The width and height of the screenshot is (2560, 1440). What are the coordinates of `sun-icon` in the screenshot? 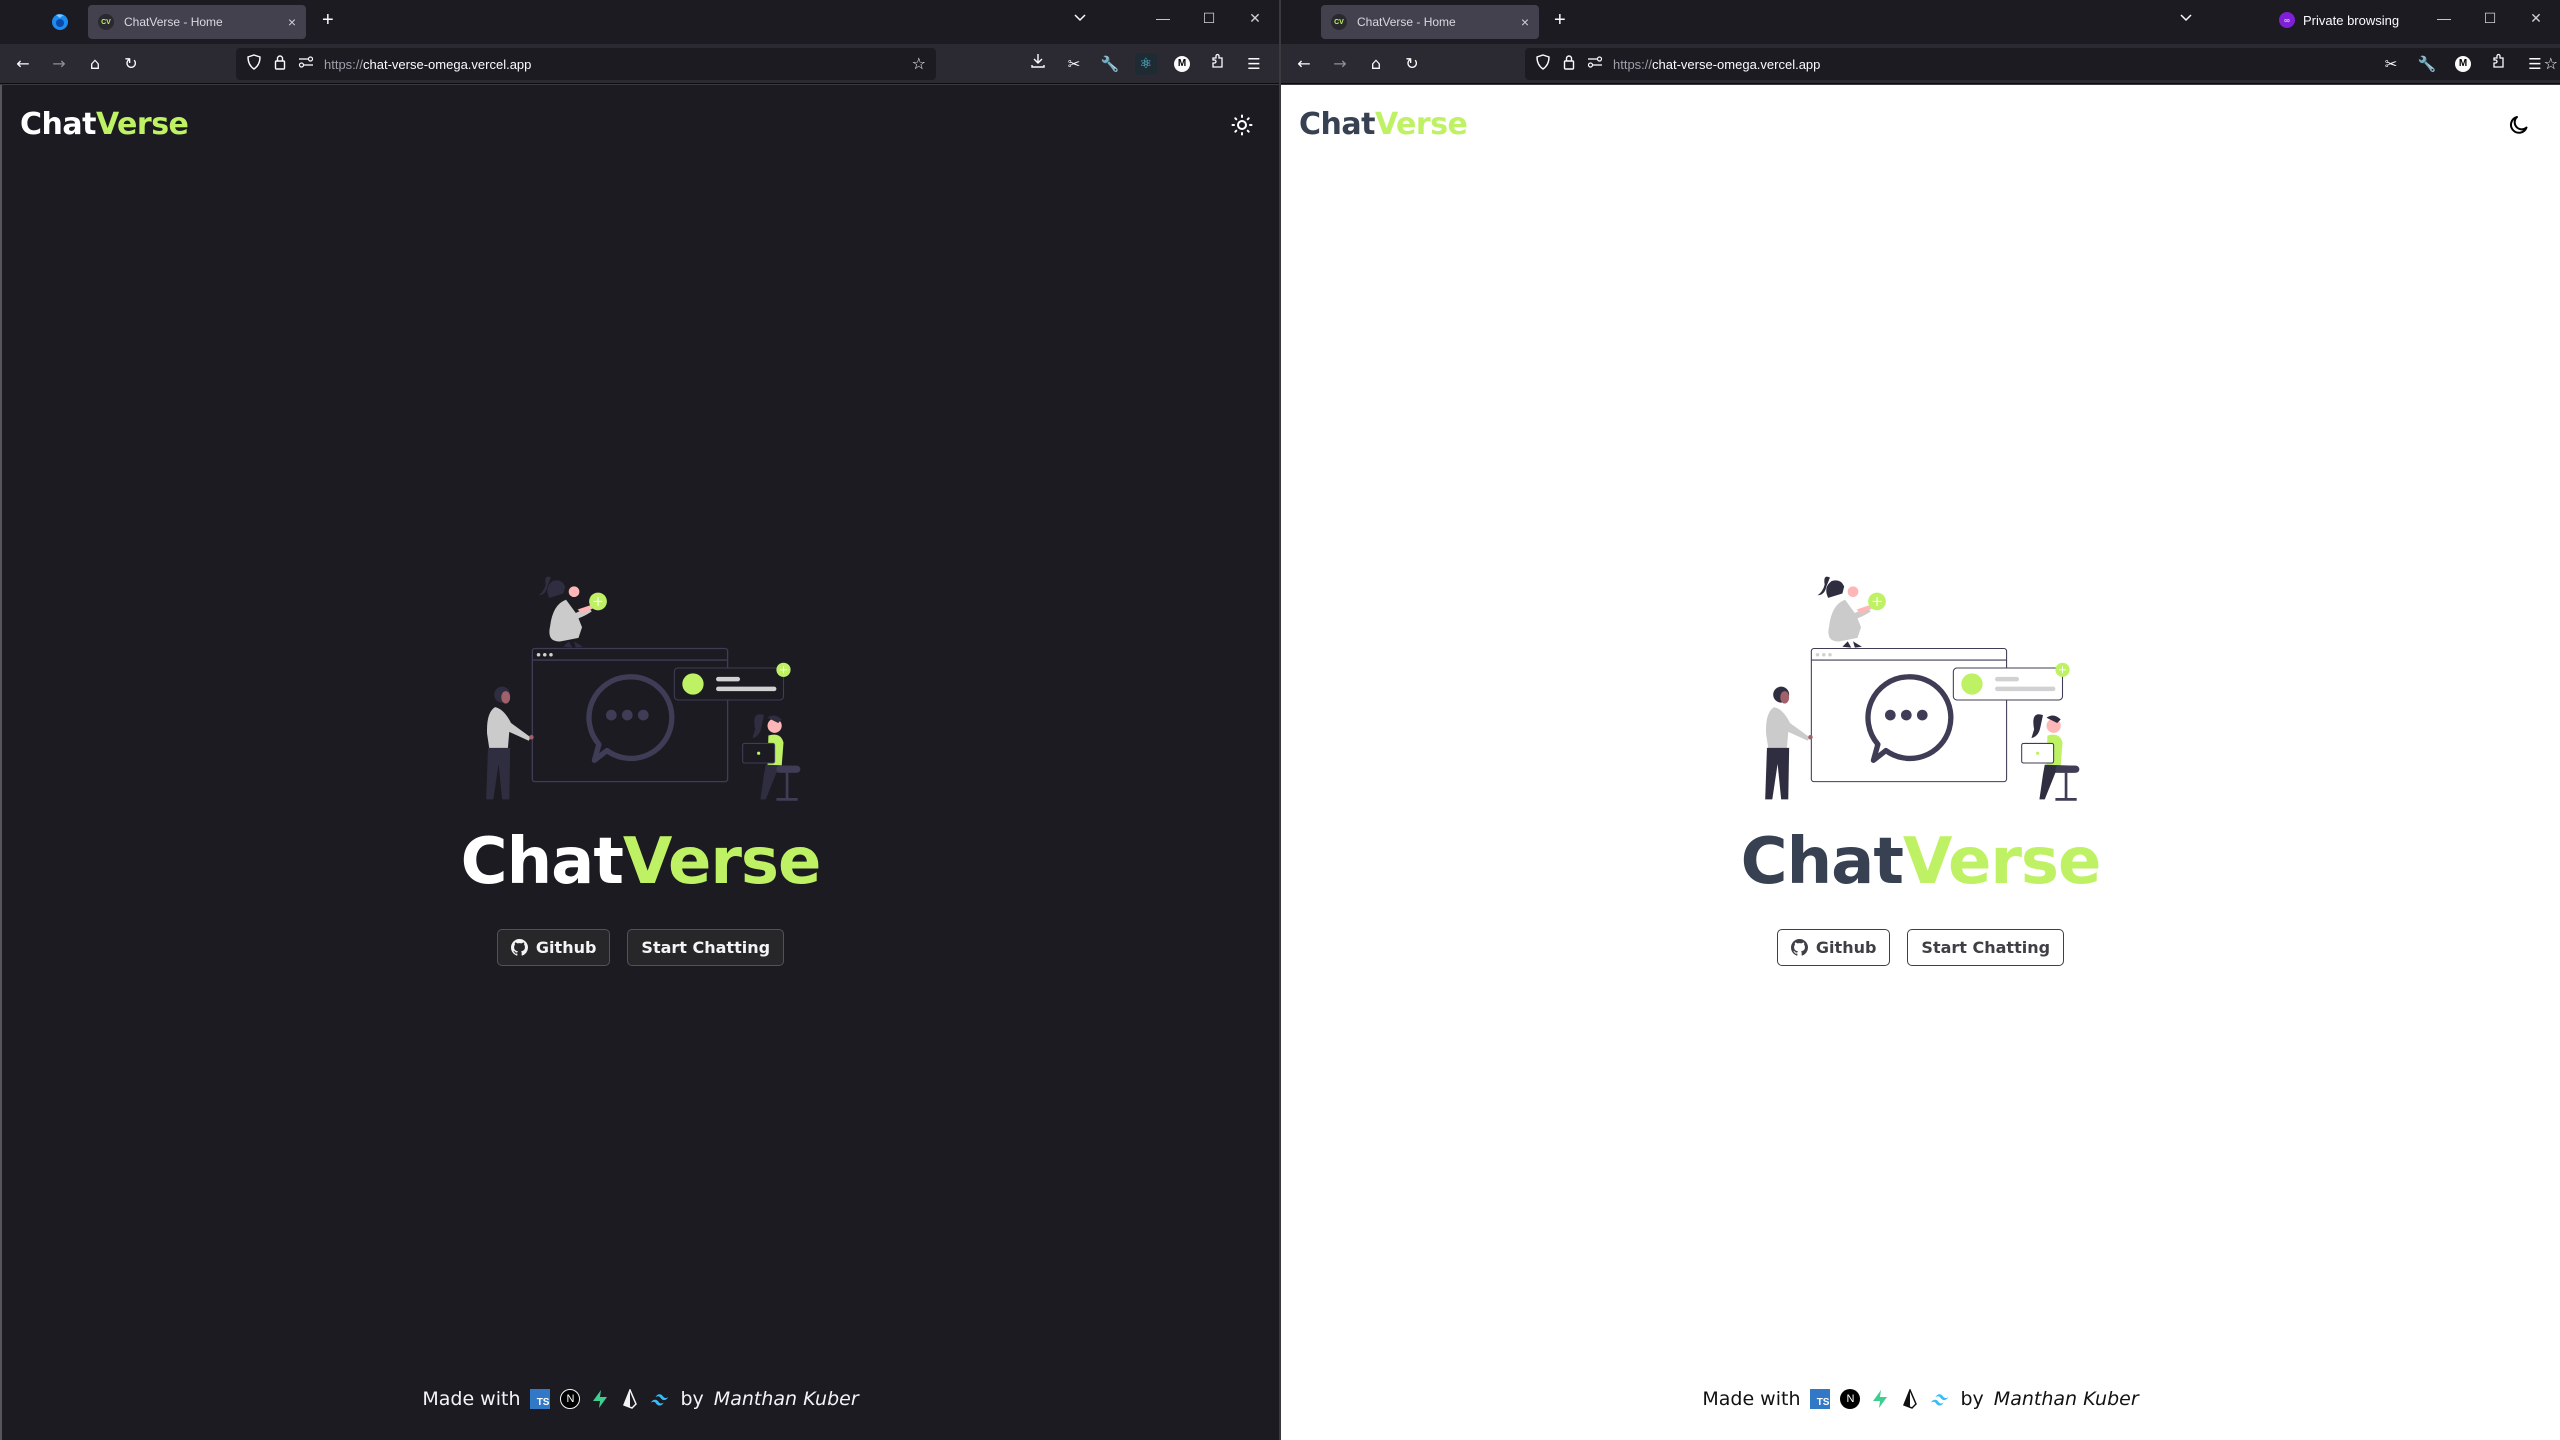 It's located at (1242, 125).